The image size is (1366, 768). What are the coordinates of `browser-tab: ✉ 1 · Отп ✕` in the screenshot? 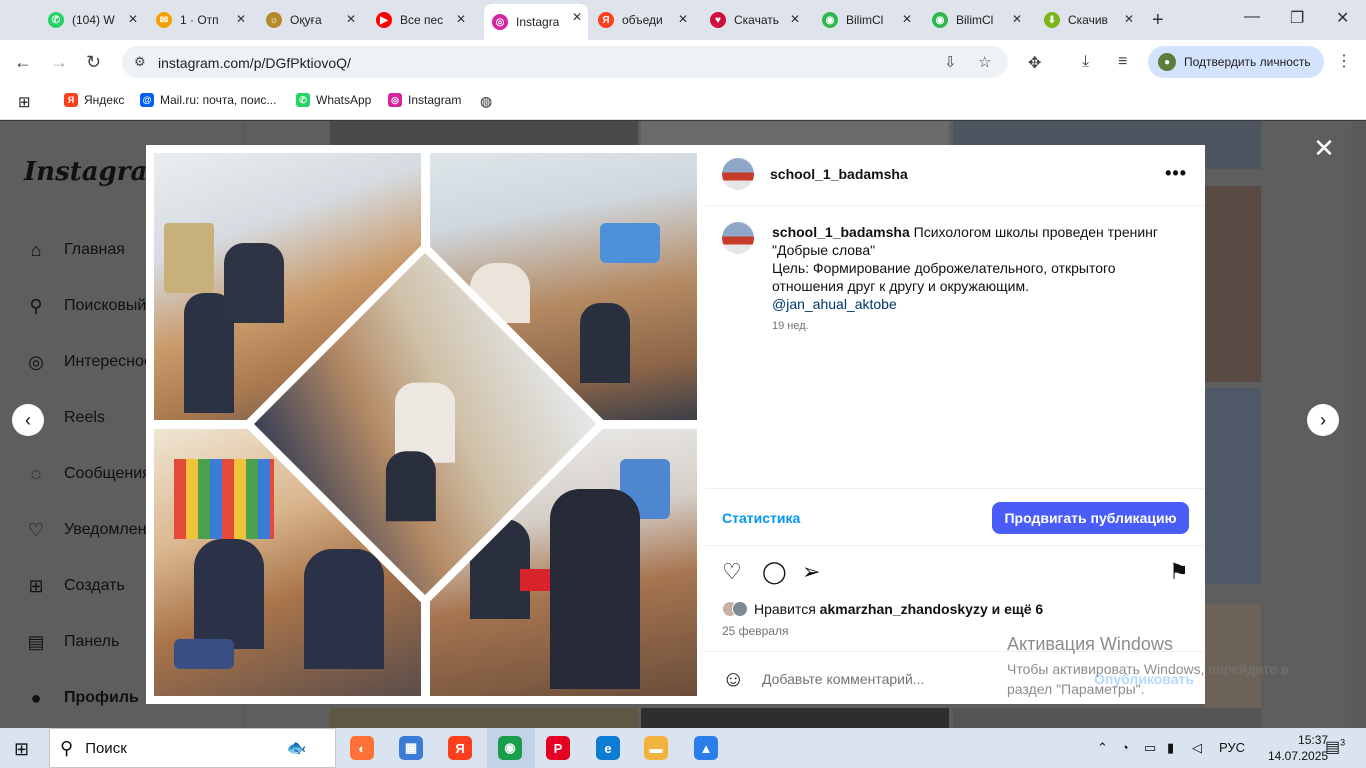 It's located at (200, 20).